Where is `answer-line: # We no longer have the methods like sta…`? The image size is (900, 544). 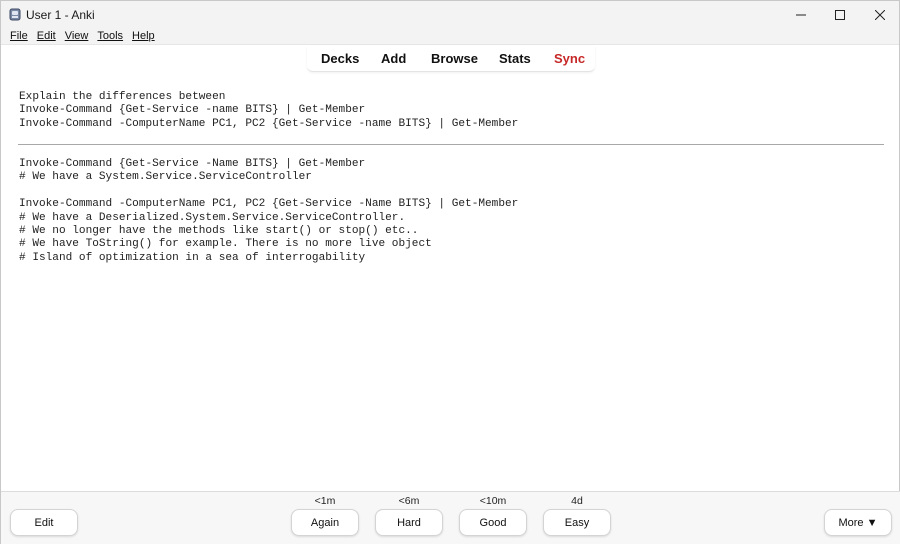 answer-line: # We no longer have the methods like sta… is located at coordinates (219, 231).